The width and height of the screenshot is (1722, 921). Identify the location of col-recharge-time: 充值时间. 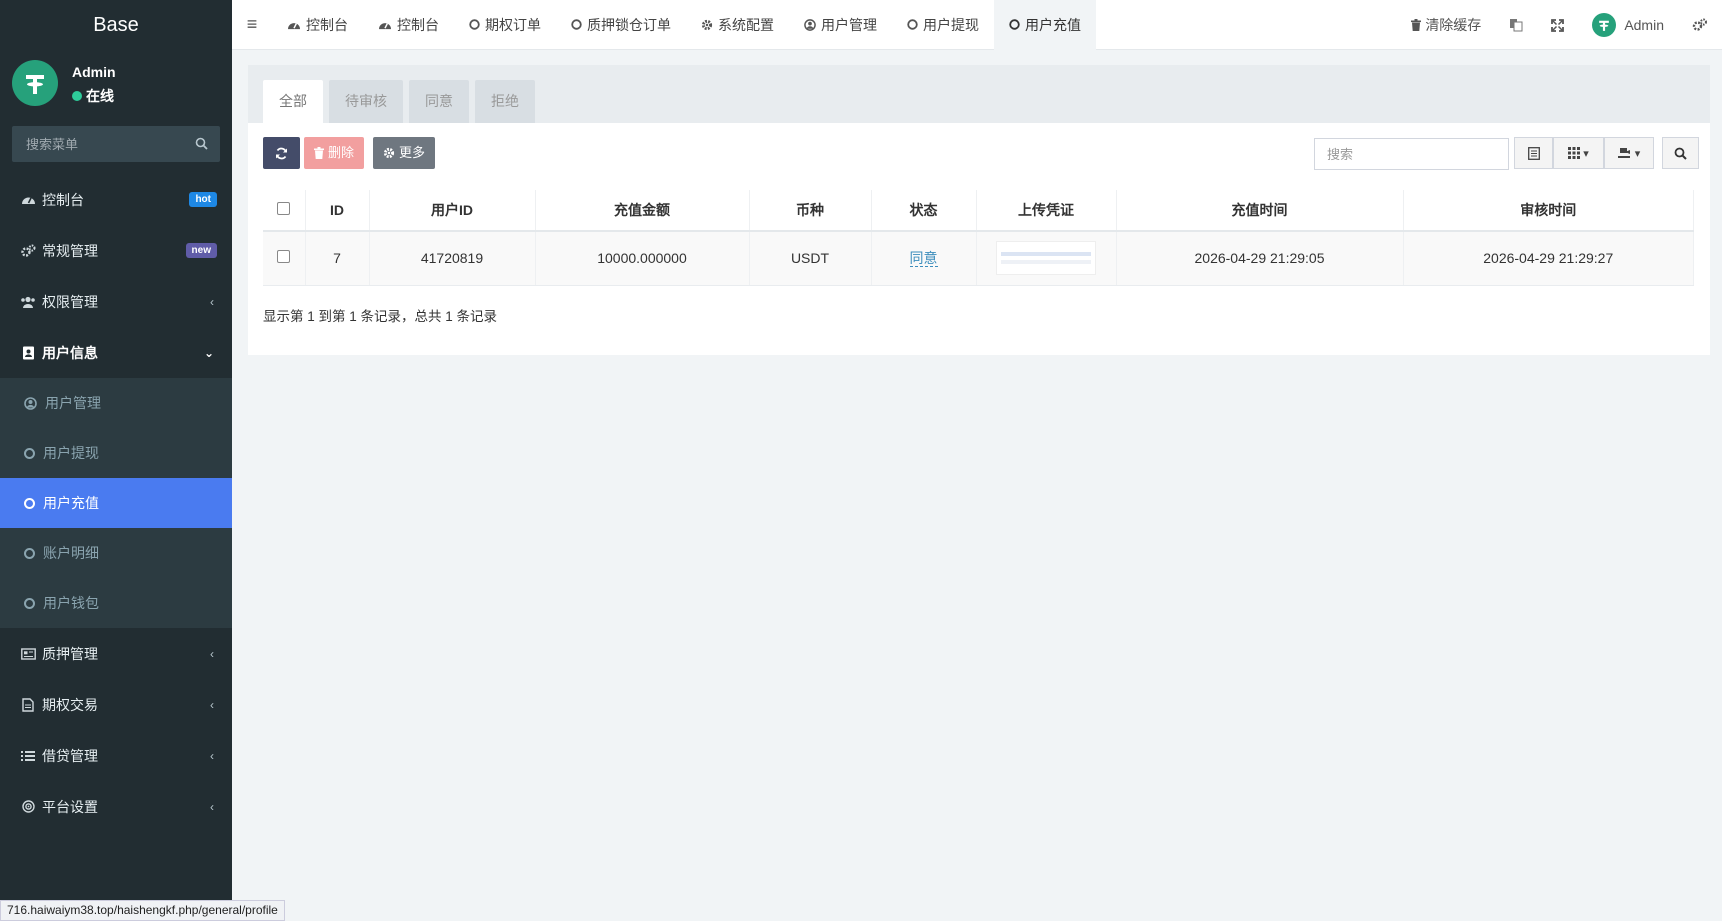
(1260, 211).